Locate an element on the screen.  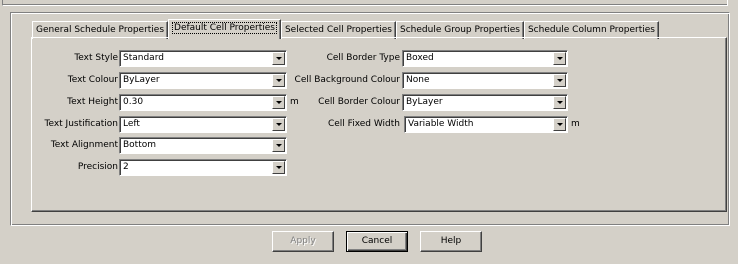
top-panel-inset is located at coordinates (365, 3).